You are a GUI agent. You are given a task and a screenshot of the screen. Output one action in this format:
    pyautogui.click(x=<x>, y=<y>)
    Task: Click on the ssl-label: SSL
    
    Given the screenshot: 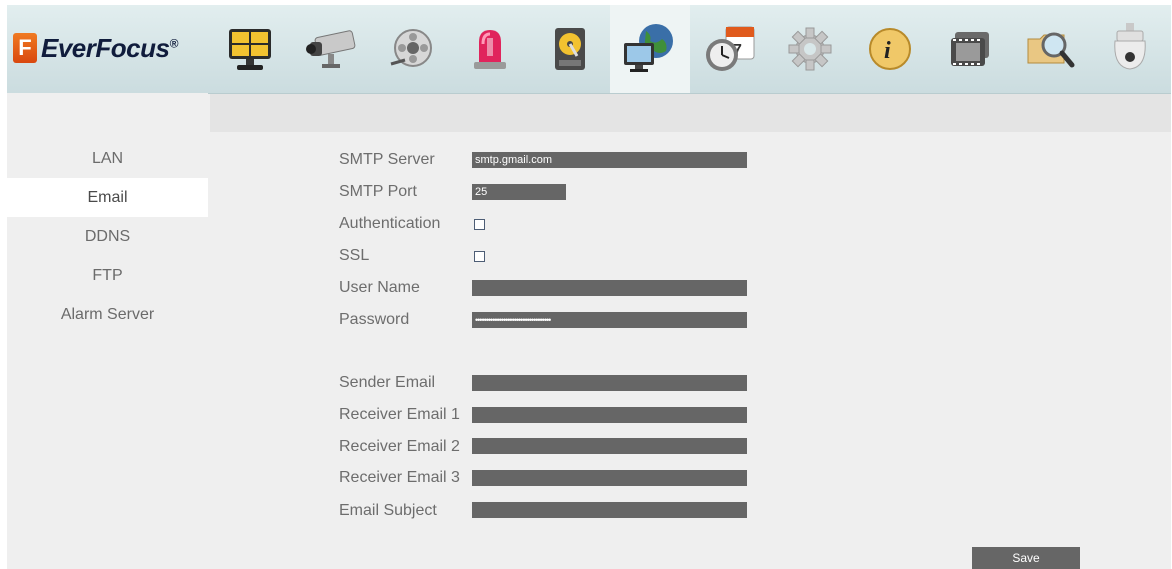 What is the action you would take?
    pyautogui.click(x=354, y=255)
    